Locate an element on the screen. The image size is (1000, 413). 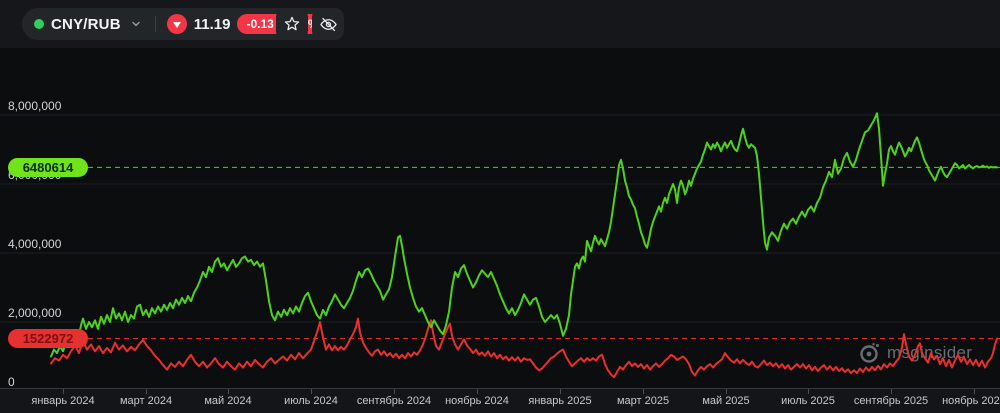
eye-off-icon is located at coordinates (328, 24).